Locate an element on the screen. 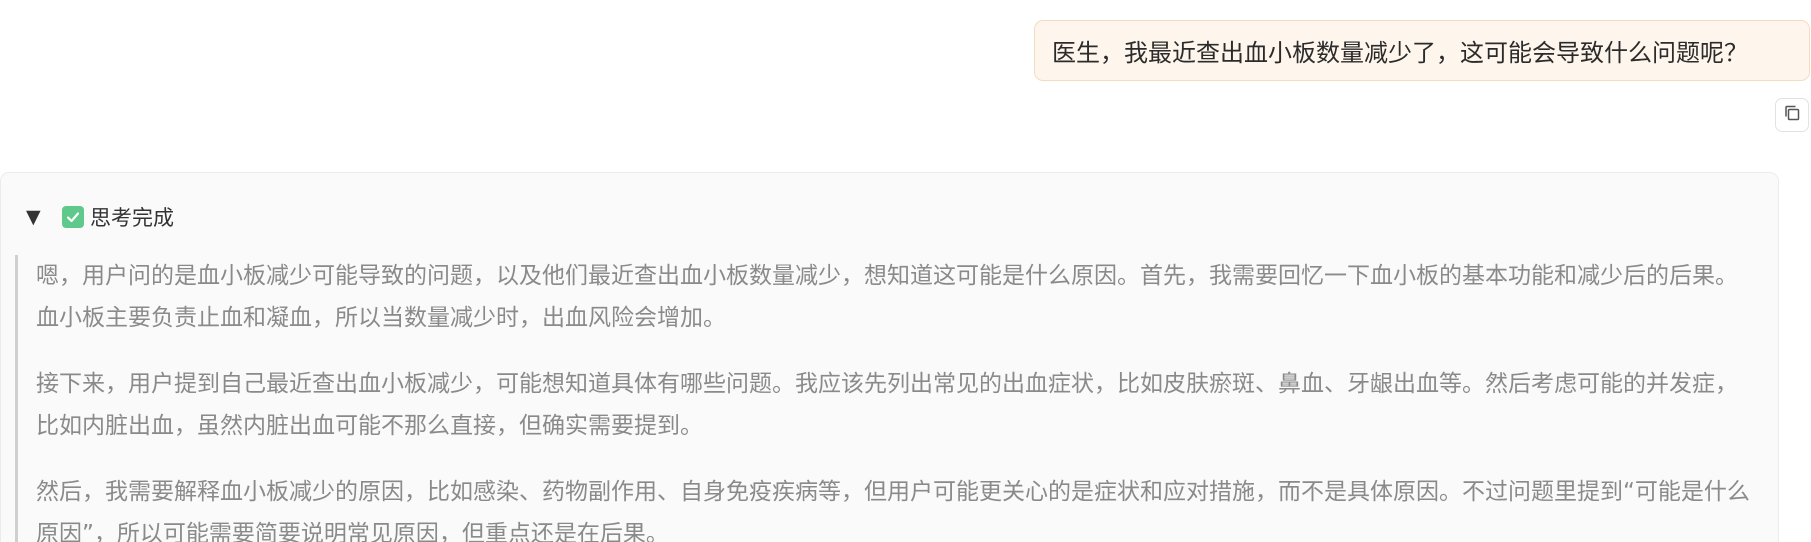 The height and width of the screenshot is (542, 1811). collapse-triangle-icon: ▼ is located at coordinates (33, 217).